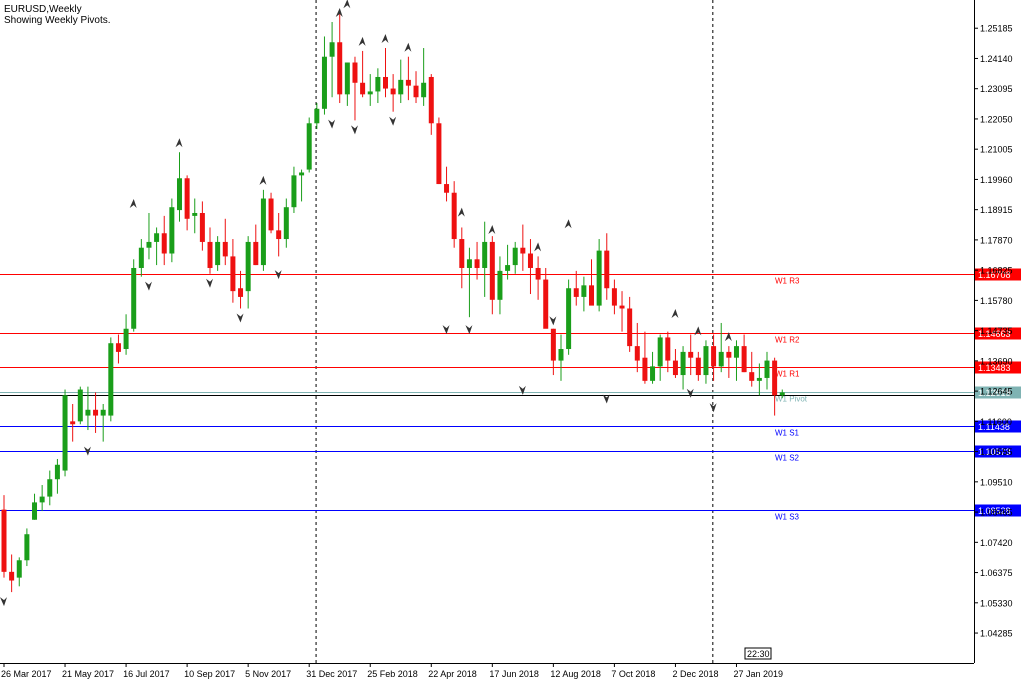 The width and height of the screenshot is (1024, 688). Describe the element at coordinates (996, 271) in the screenshot. I see `price-tick-label: 1.16825` at that location.